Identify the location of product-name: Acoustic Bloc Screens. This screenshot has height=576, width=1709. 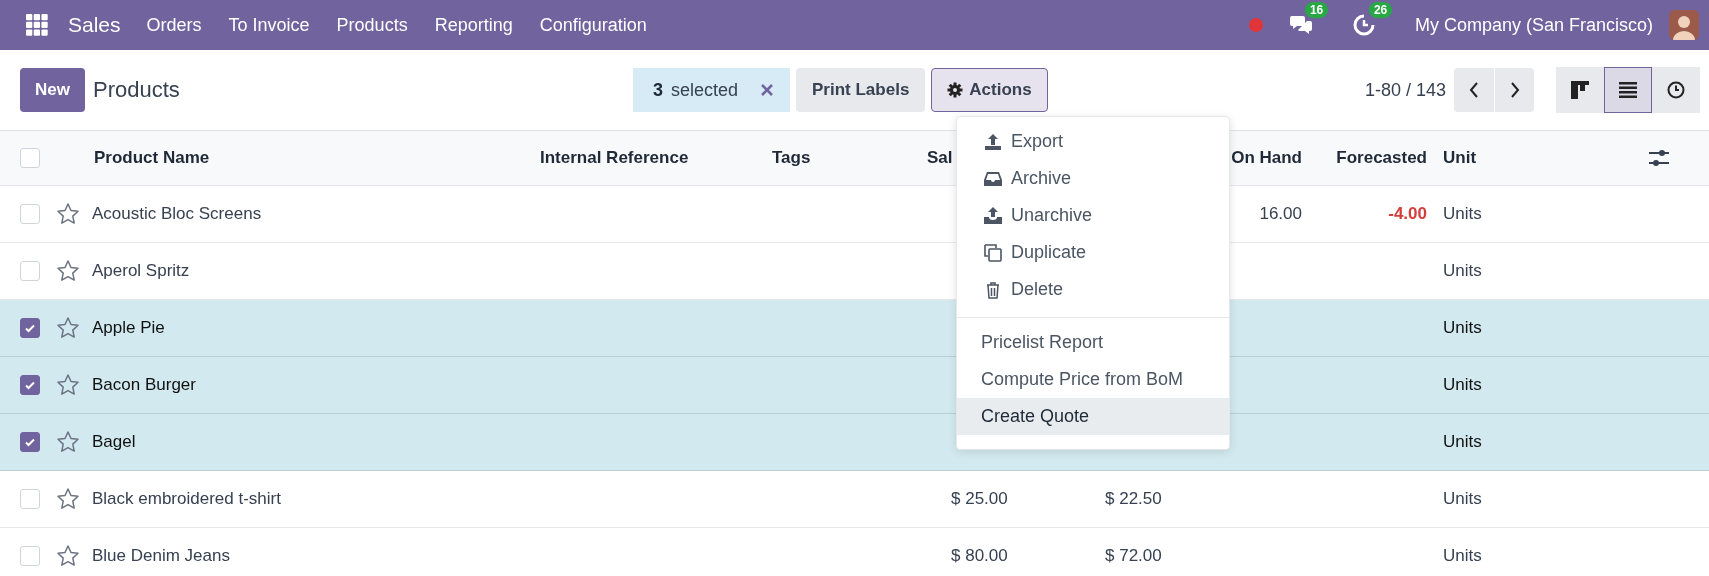
(177, 214).